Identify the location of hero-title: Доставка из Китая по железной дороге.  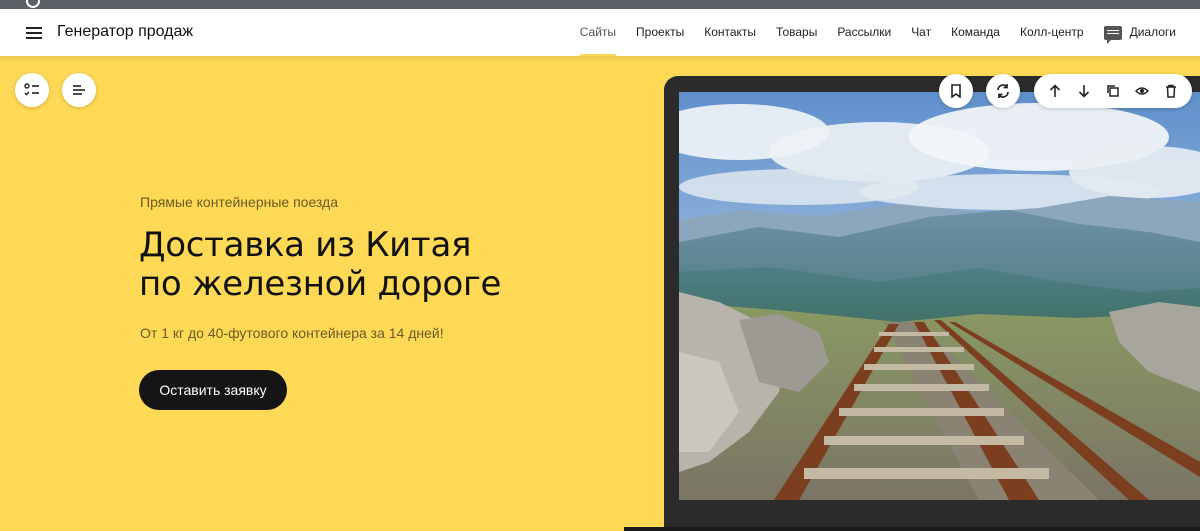
(320, 265).